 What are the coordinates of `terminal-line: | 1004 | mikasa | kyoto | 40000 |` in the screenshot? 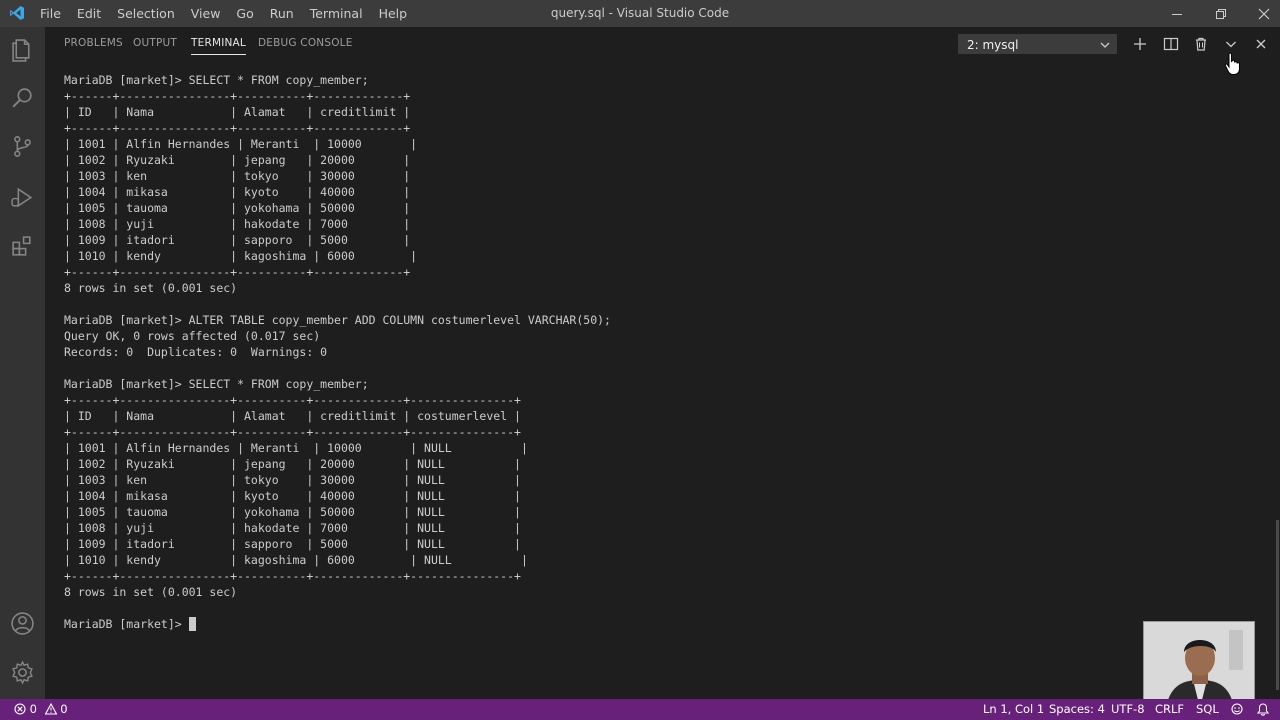 It's located at (237, 192).